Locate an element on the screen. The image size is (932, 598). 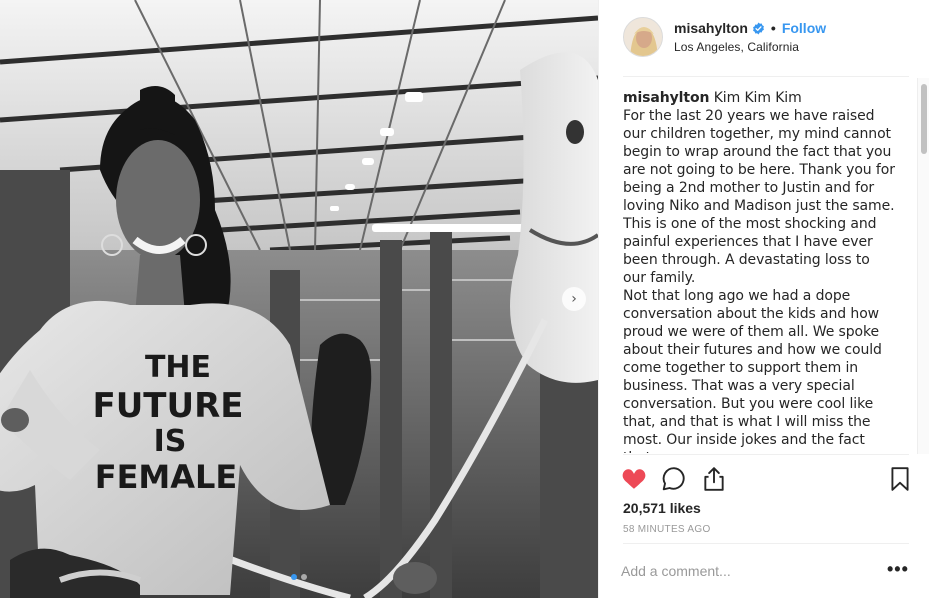
comment-icon is located at coordinates (674, 479).